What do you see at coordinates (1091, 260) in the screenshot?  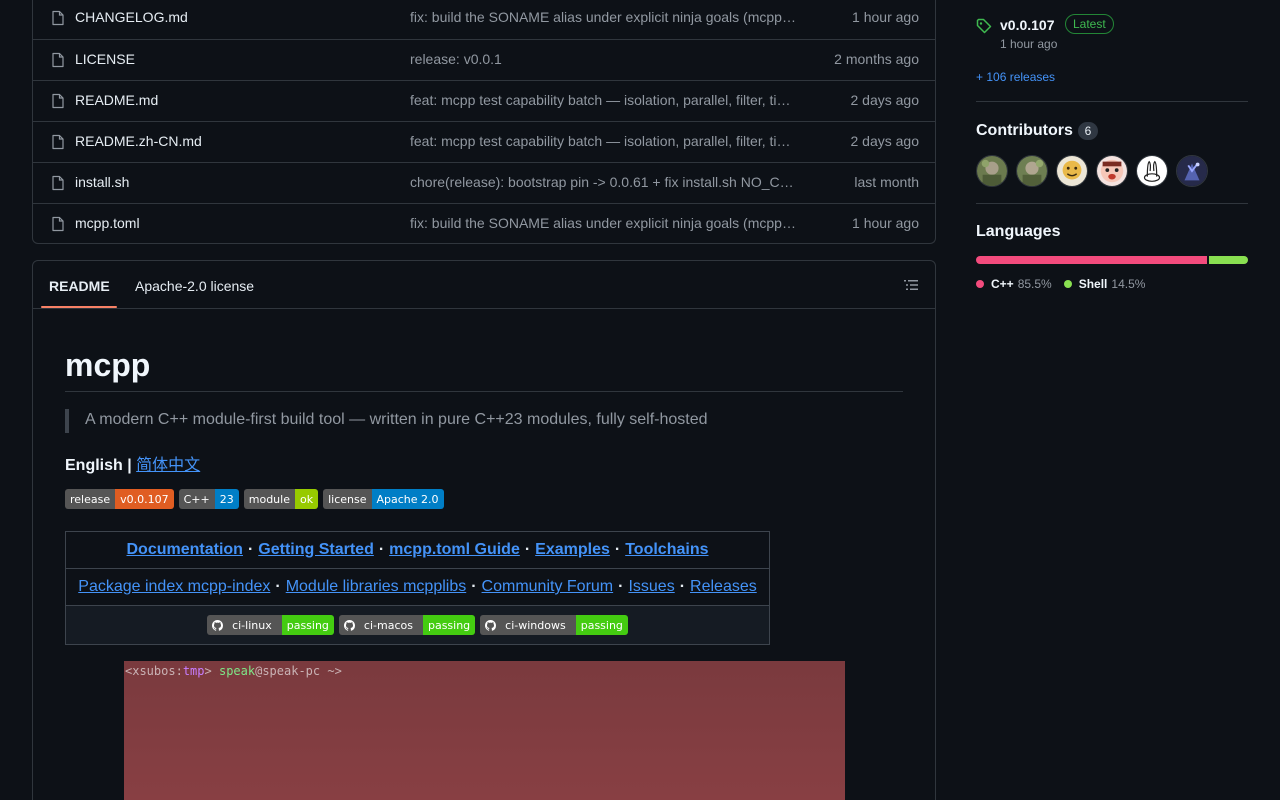 I see `language-bar-segment` at bounding box center [1091, 260].